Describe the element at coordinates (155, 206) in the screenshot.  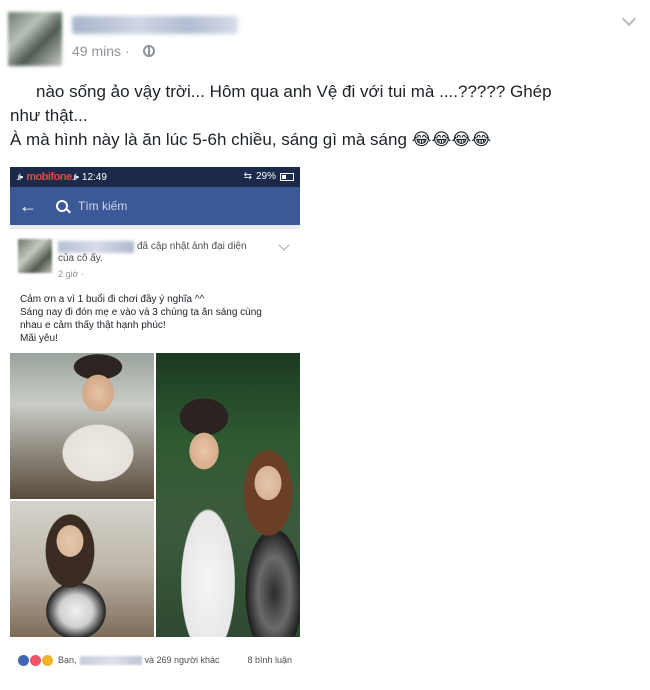
I see `facebook-search-bar: ← Tìm kiếm` at that location.